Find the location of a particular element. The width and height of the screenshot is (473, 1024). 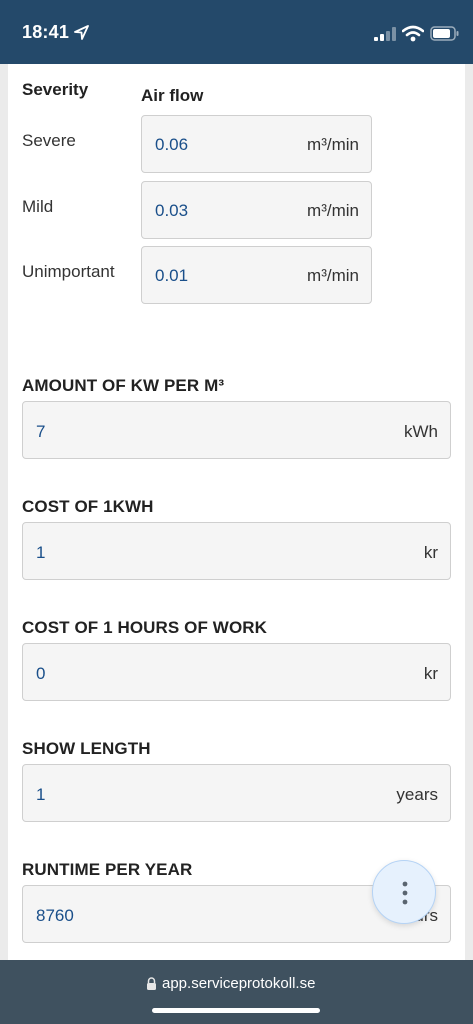

field-value: 0 is located at coordinates (41, 673).